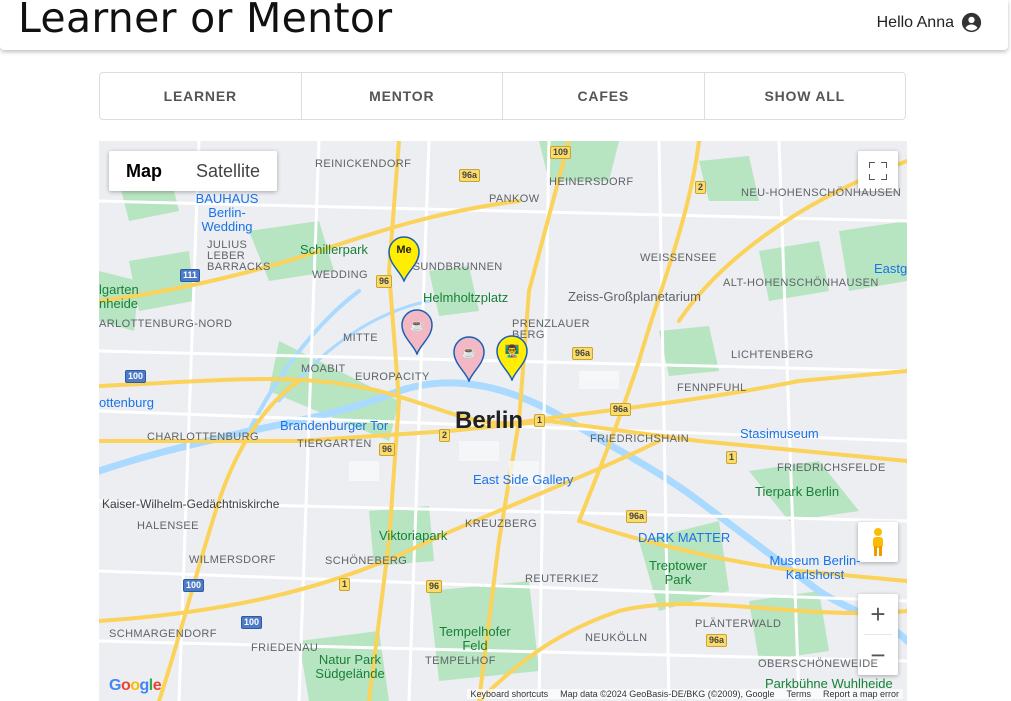 This screenshot has height=701, width=1011. Describe the element at coordinates (366, 561) in the screenshot. I see `district-label: SCHÖNEBERG` at that location.